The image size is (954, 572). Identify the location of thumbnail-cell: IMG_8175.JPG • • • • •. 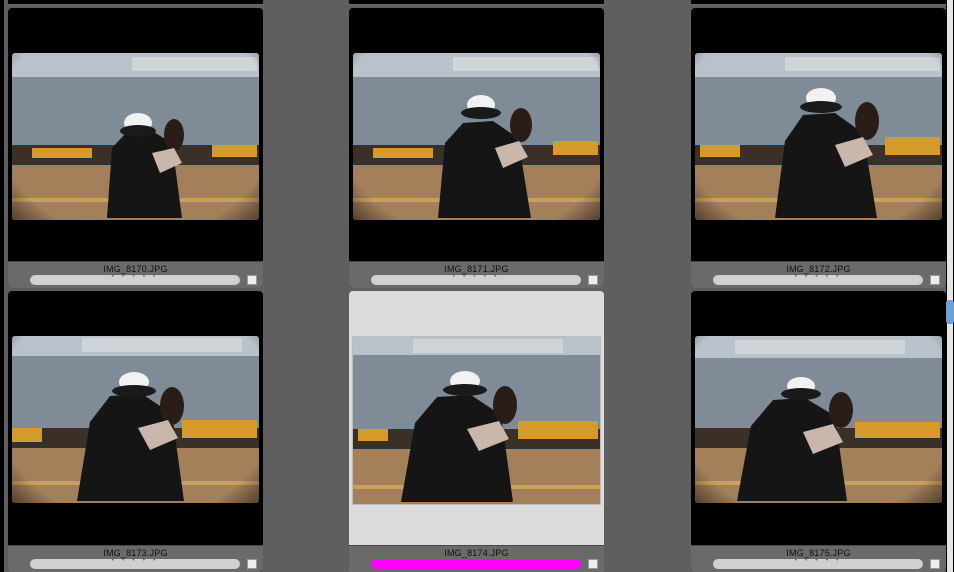
(818, 431).